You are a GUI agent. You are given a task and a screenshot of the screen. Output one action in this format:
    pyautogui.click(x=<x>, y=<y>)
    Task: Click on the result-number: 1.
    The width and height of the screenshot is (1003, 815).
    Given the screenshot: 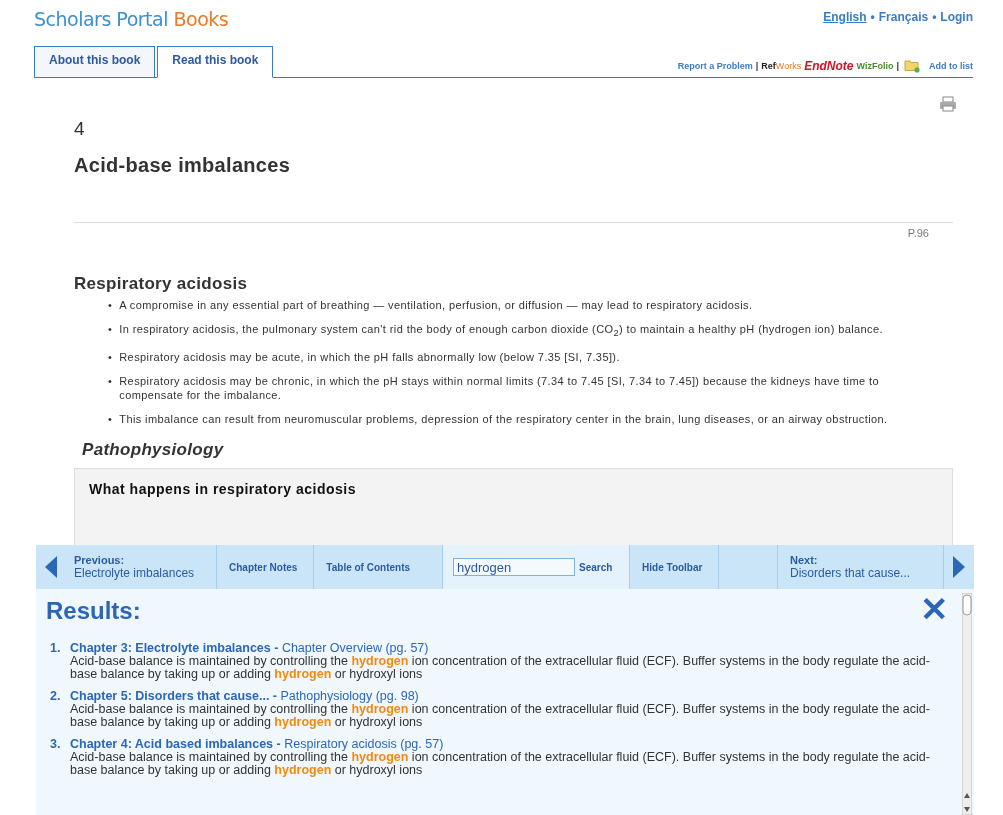 What is the action you would take?
    pyautogui.click(x=55, y=649)
    